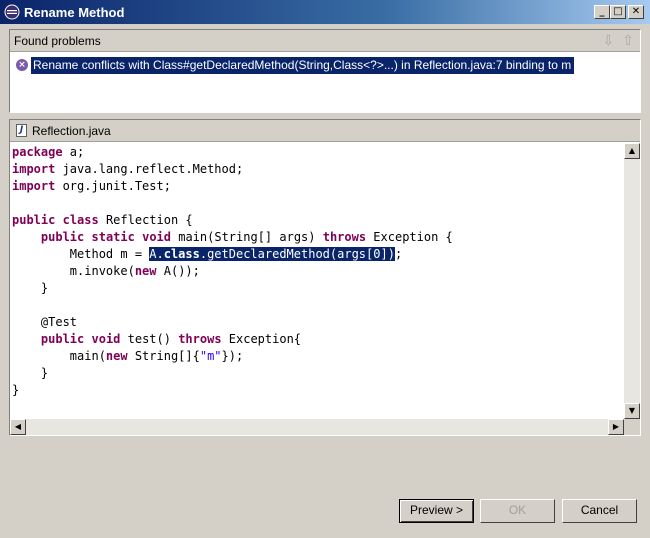  What do you see at coordinates (632, 411) in the screenshot?
I see `scroll-down-arrow-icon: ▼` at bounding box center [632, 411].